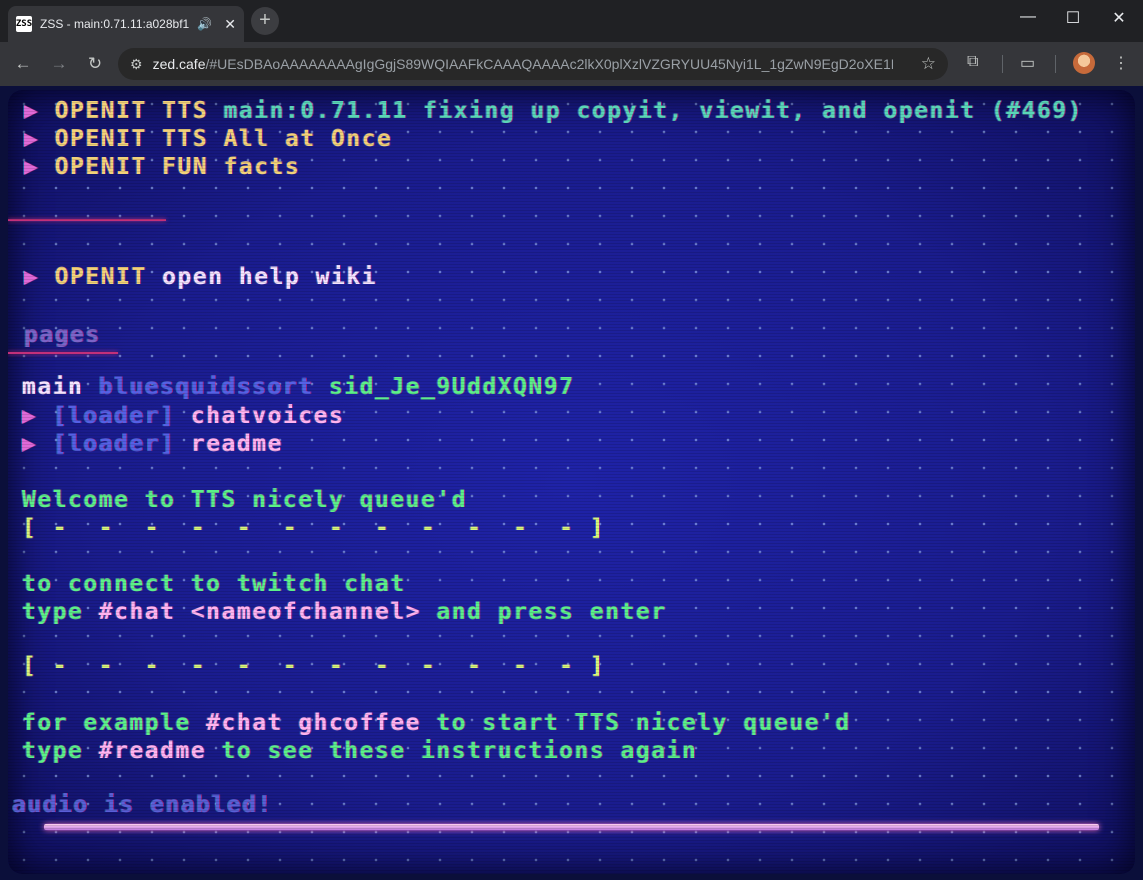 The image size is (1143, 880). Describe the element at coordinates (115, 24) in the screenshot. I see `tab-title: ZSS - main:0.71.11:a028bf1` at that location.